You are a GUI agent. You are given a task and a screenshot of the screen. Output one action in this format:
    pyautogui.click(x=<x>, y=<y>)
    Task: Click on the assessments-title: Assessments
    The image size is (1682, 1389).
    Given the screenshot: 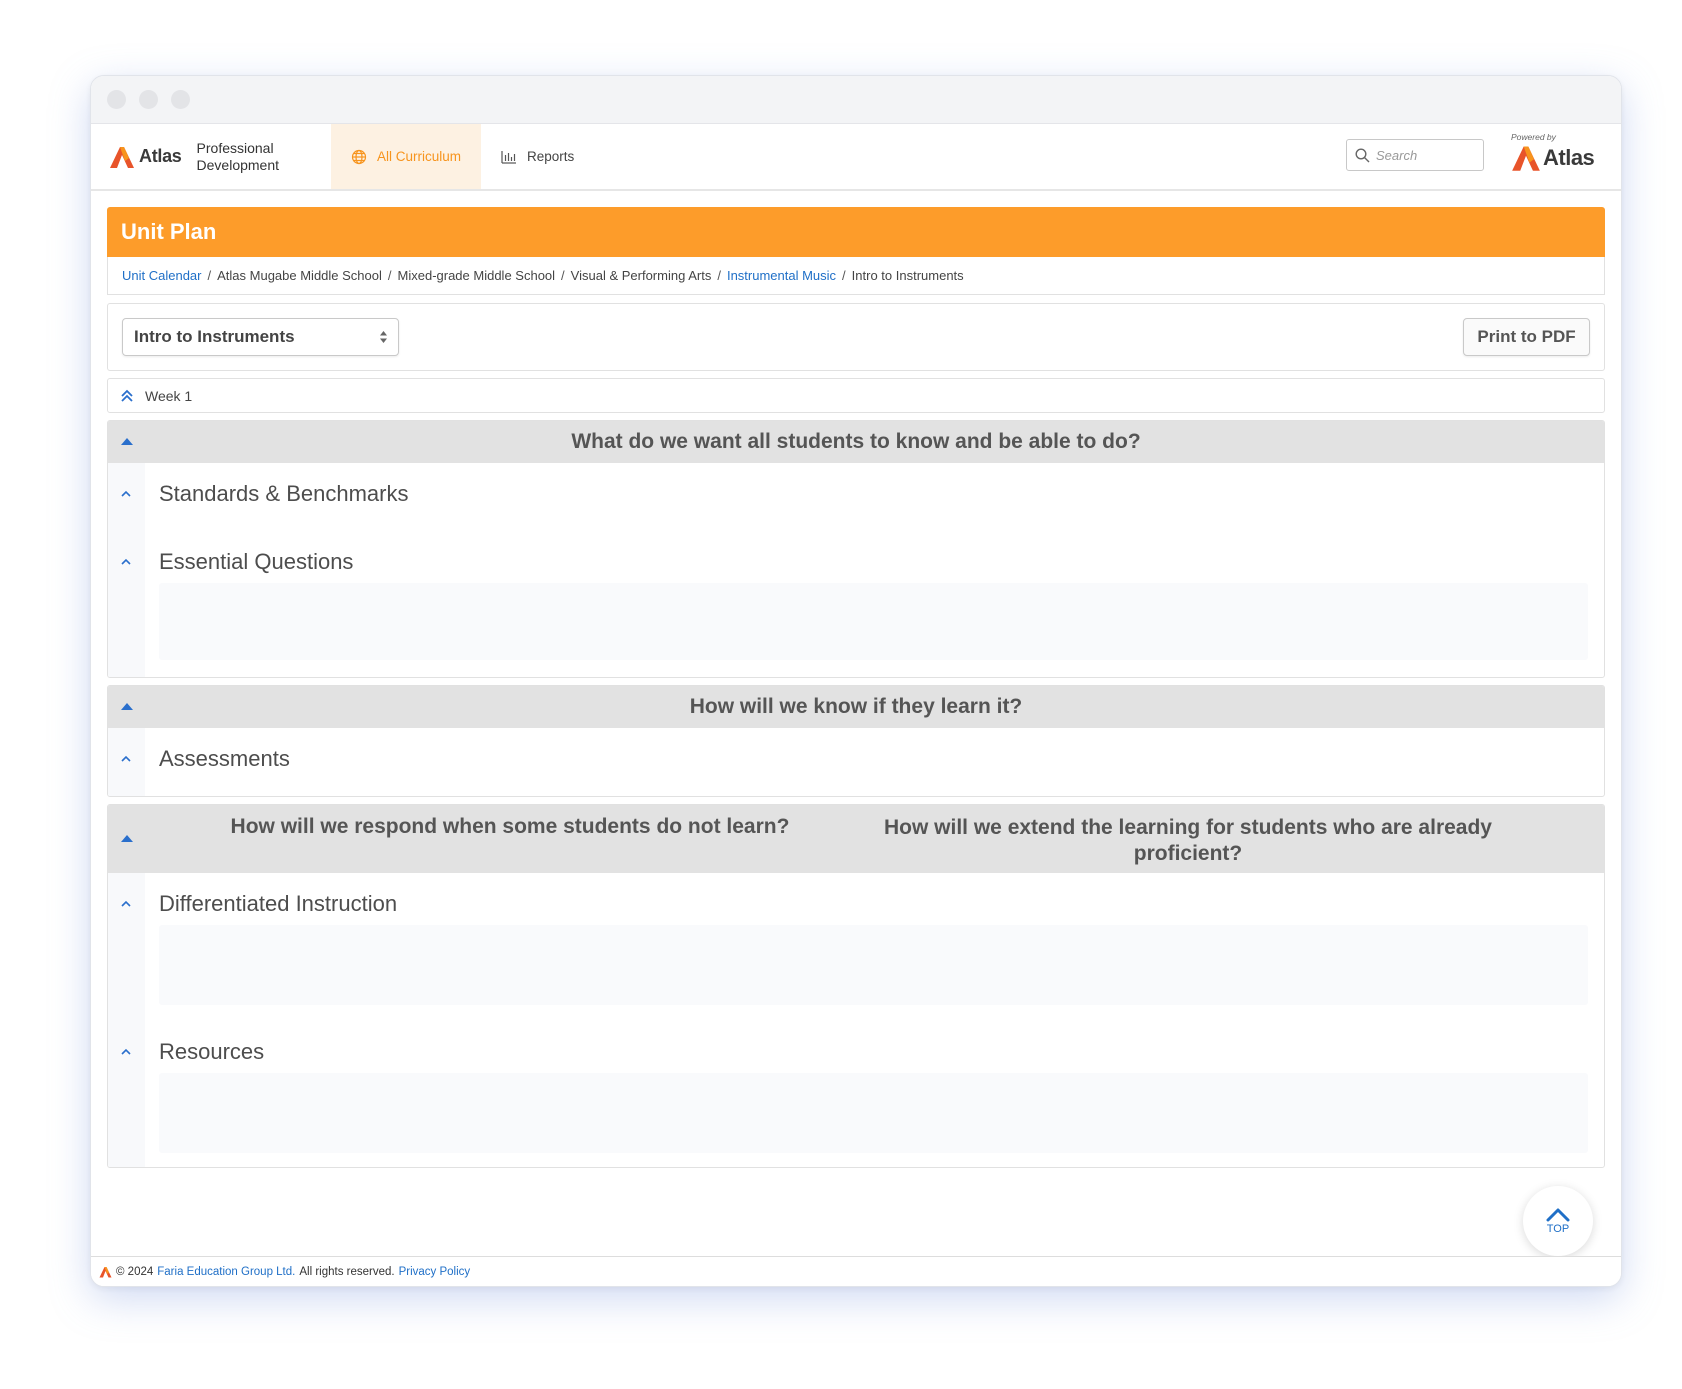 What is the action you would take?
    pyautogui.click(x=224, y=758)
    